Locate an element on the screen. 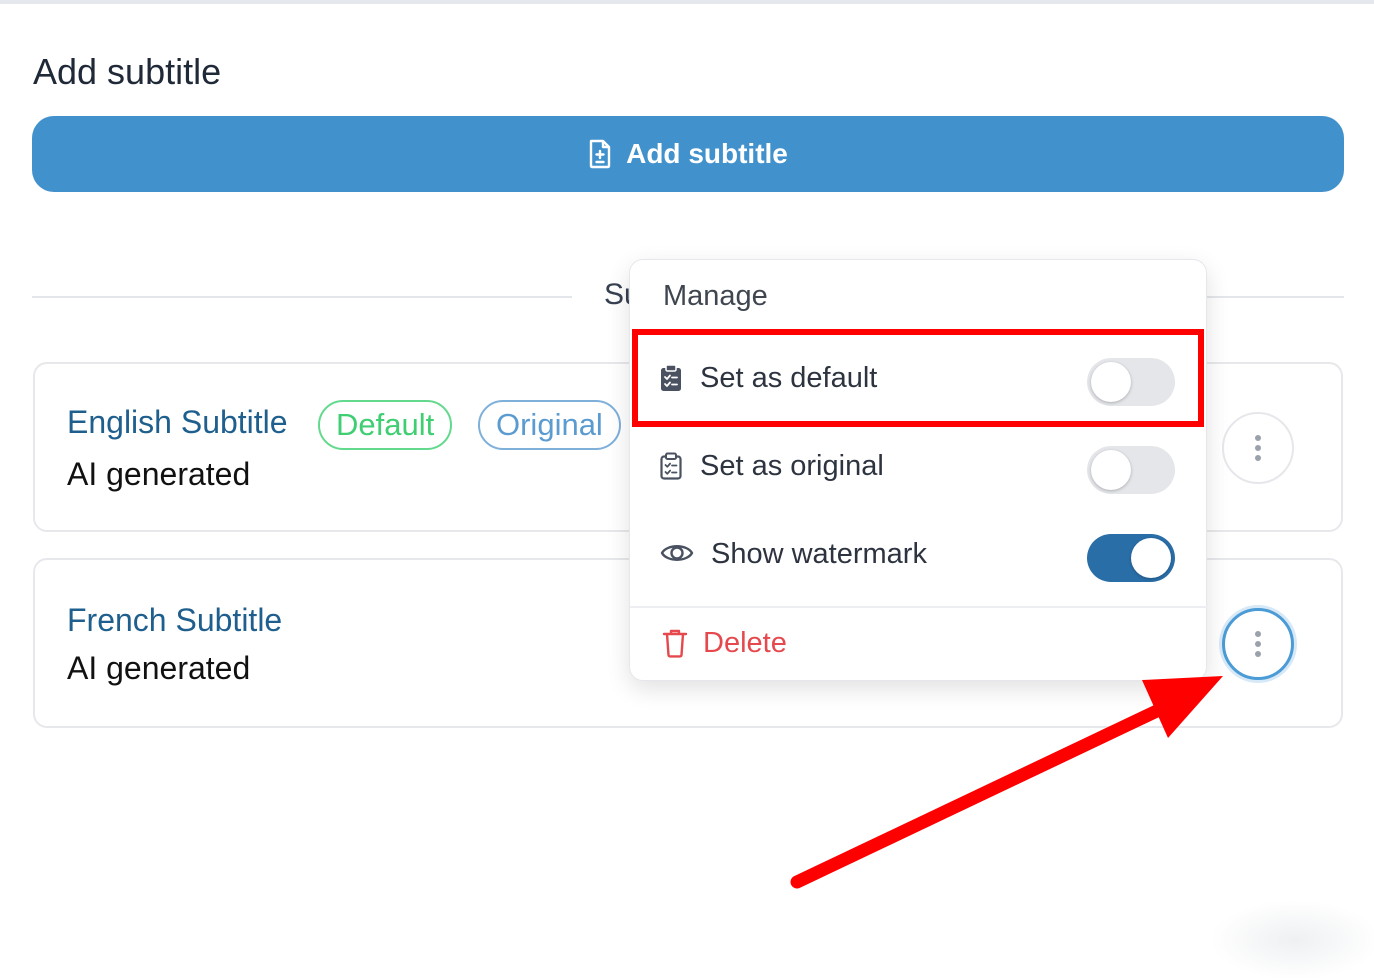  menu-item-delete: Delete is located at coordinates (919, 645).